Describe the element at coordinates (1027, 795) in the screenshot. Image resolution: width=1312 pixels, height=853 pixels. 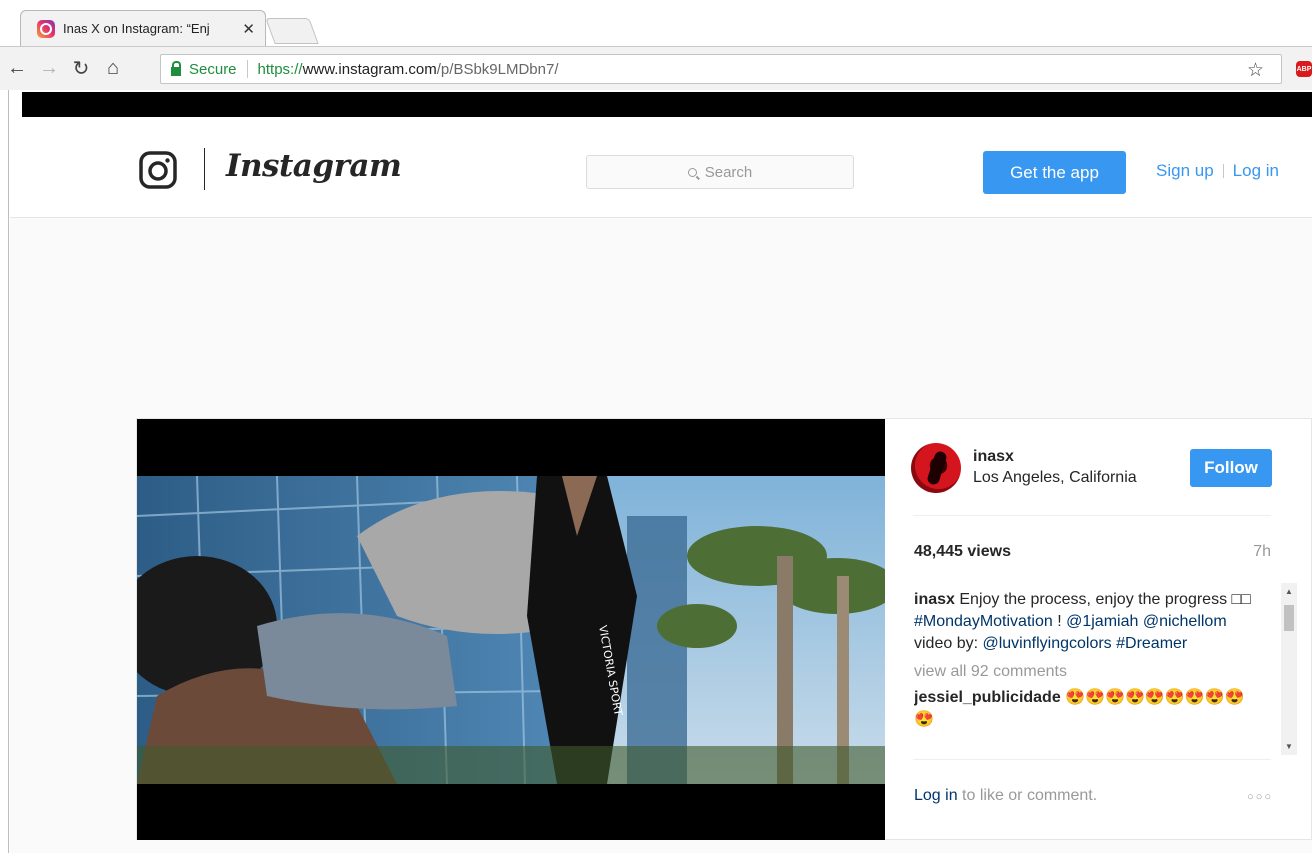
I see `login-prompt-text: to like or comment.` at that location.